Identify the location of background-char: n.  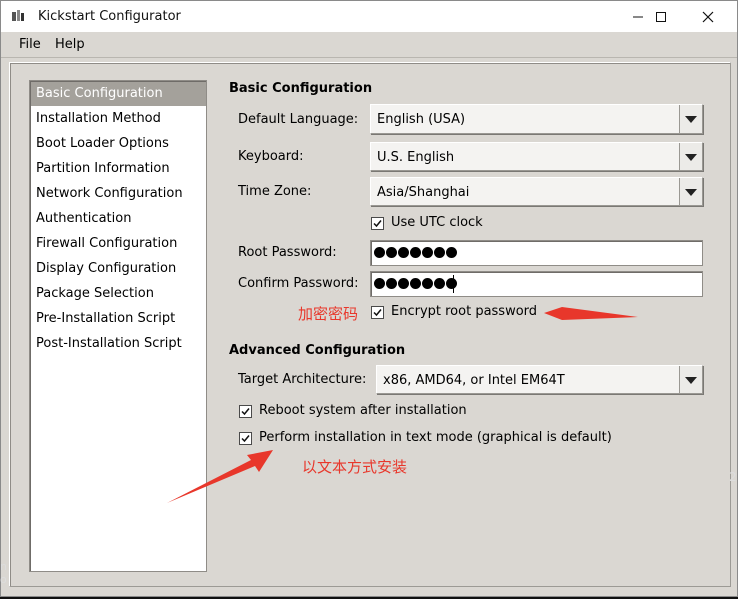
(3, 566).